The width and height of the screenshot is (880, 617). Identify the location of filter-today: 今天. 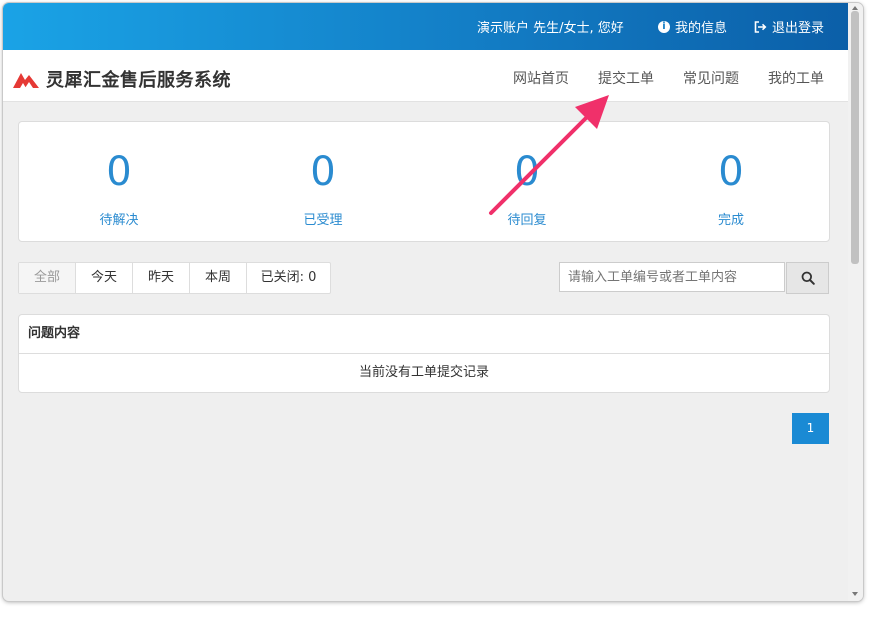
(104, 278).